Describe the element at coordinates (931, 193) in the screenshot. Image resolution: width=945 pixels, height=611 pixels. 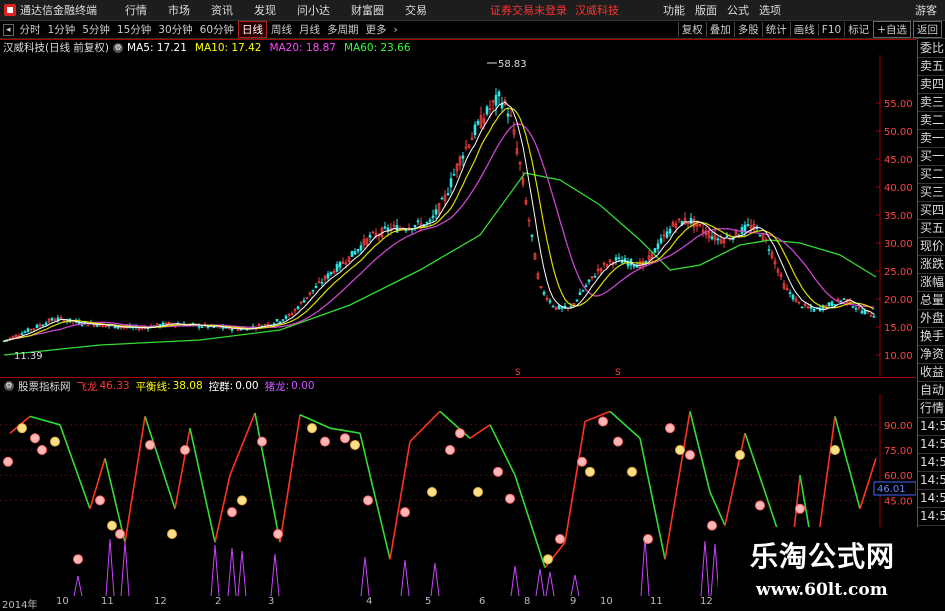
I see `side-panel-item: 买三` at that location.